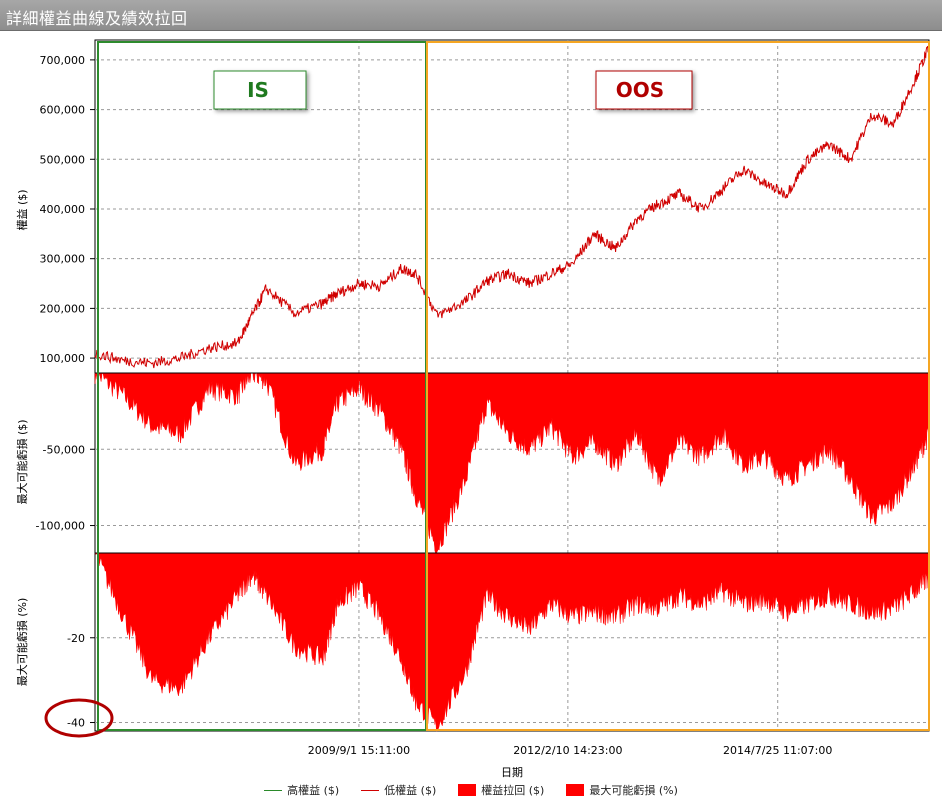  I want to click on y-tick-label: 300,000, so click(63, 259).